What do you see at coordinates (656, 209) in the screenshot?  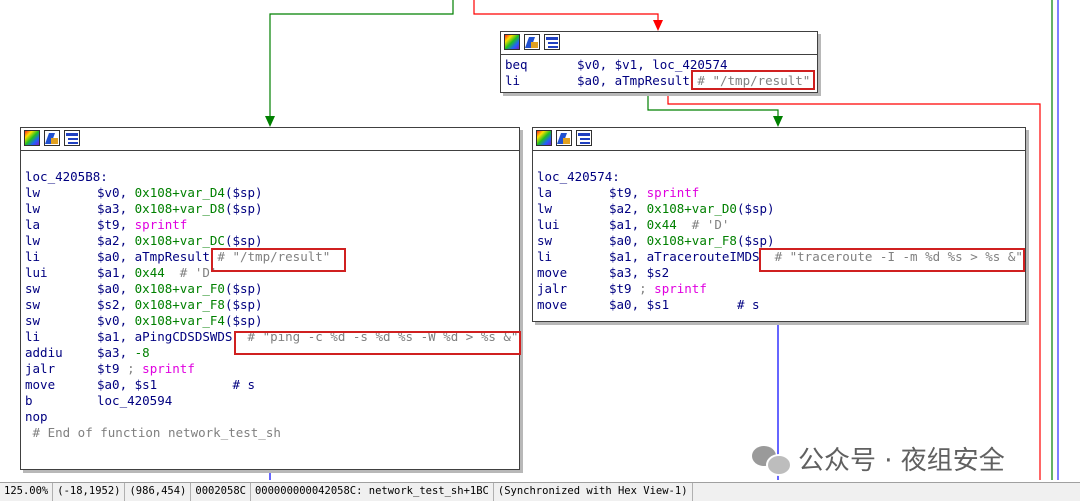 I see `asm-line: lw $a2, 0x108+var_D0($sp)` at bounding box center [656, 209].